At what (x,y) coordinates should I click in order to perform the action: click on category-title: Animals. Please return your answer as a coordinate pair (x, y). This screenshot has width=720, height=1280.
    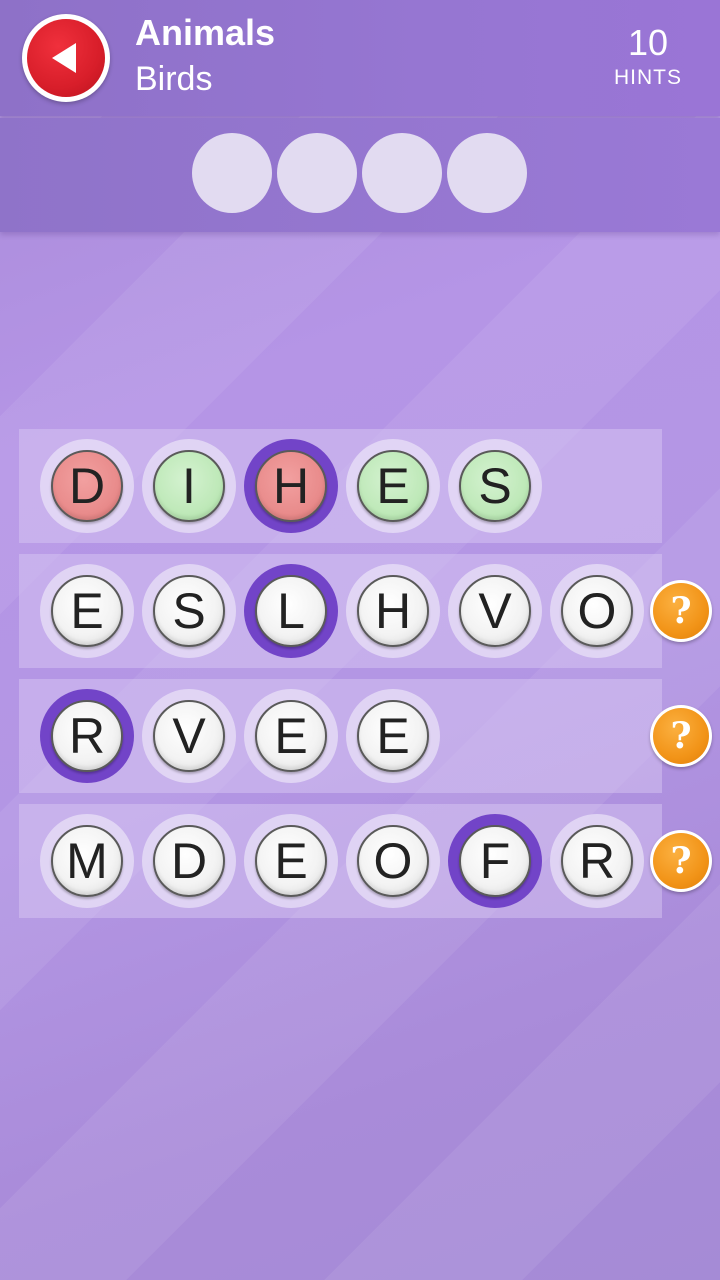
    Looking at the image, I should click on (205, 32).